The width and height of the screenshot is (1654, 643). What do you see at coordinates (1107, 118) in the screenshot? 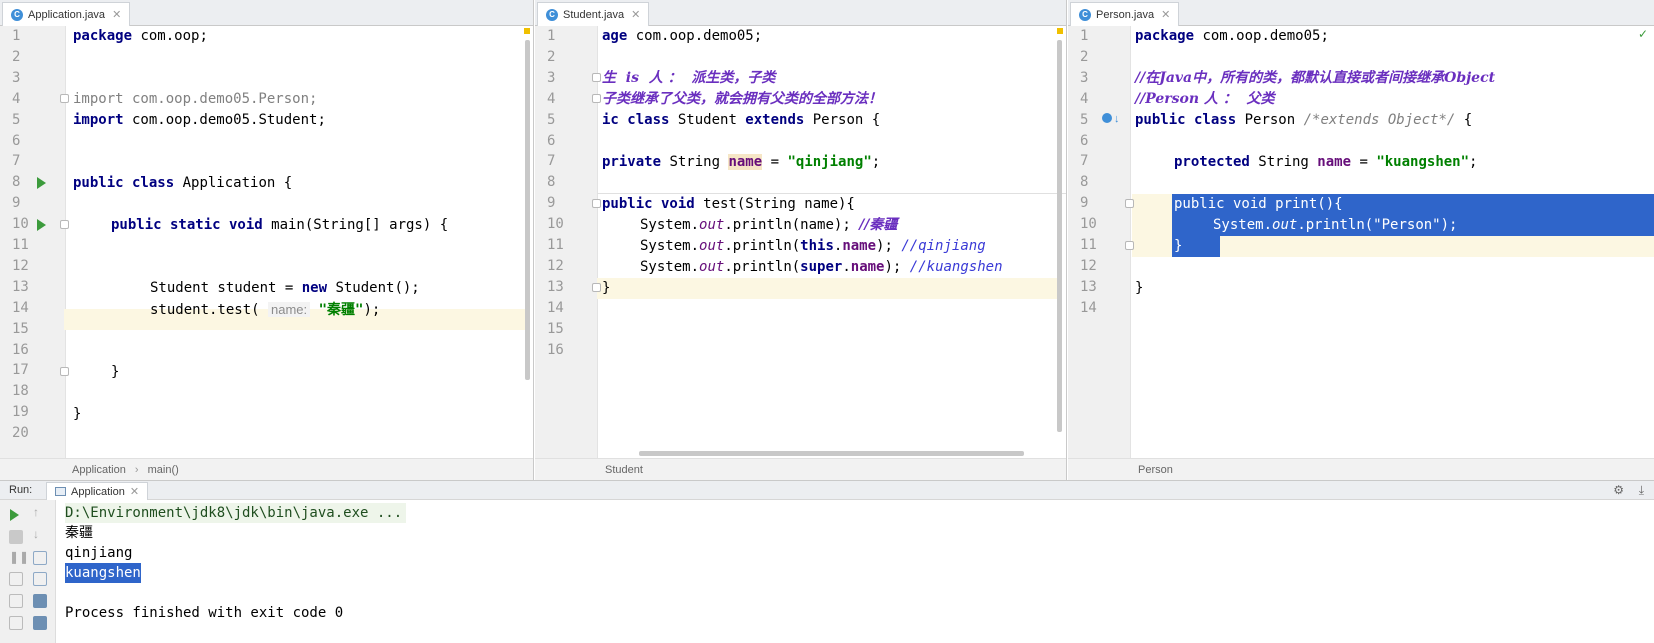
I see `implemented-icon` at bounding box center [1107, 118].